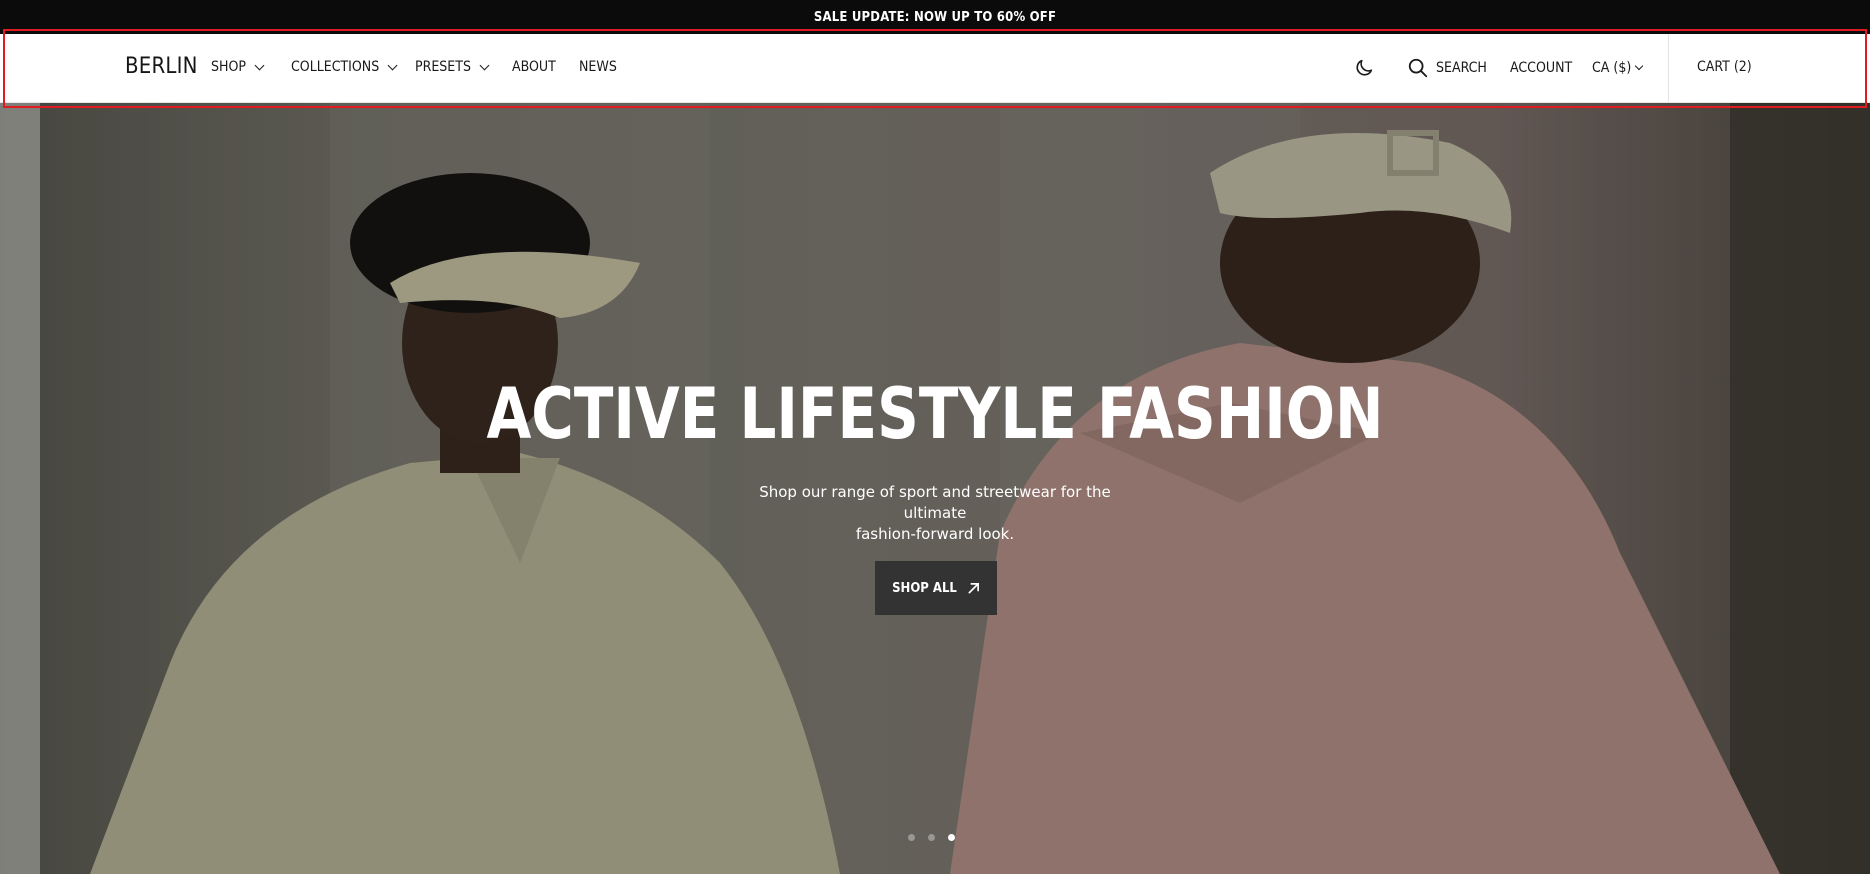  Describe the element at coordinates (161, 66) in the screenshot. I see `logo: BERLIN` at that location.